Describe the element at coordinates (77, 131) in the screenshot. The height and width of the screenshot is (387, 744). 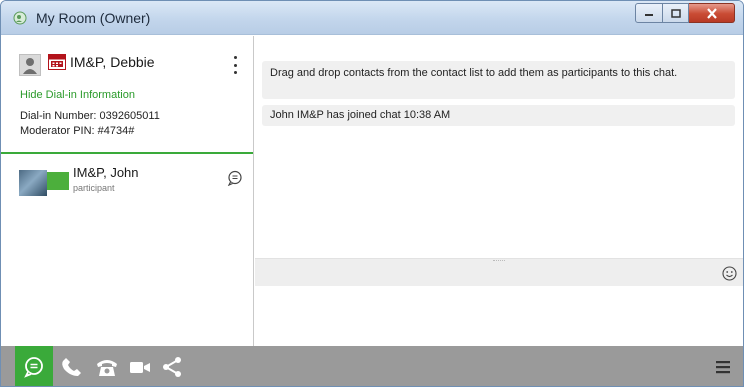
I see `moderator-pin: Moderator PIN: #4734#` at that location.